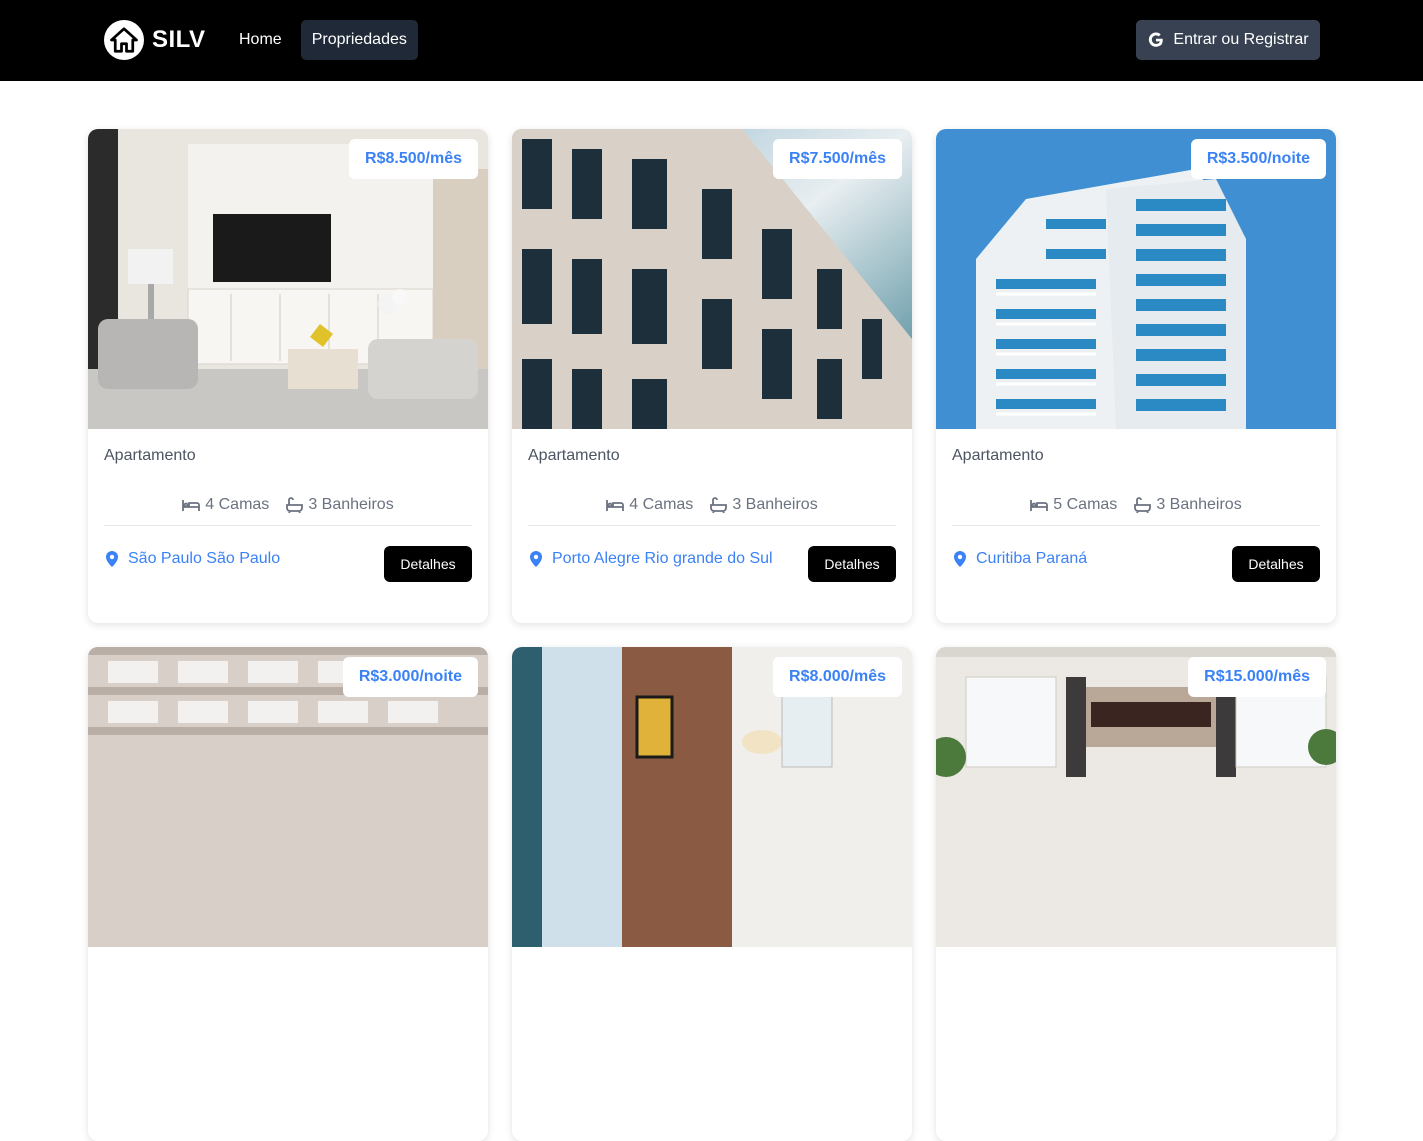  What do you see at coordinates (1241, 39) in the screenshot?
I see `login-label: Entrar ou Registrar` at bounding box center [1241, 39].